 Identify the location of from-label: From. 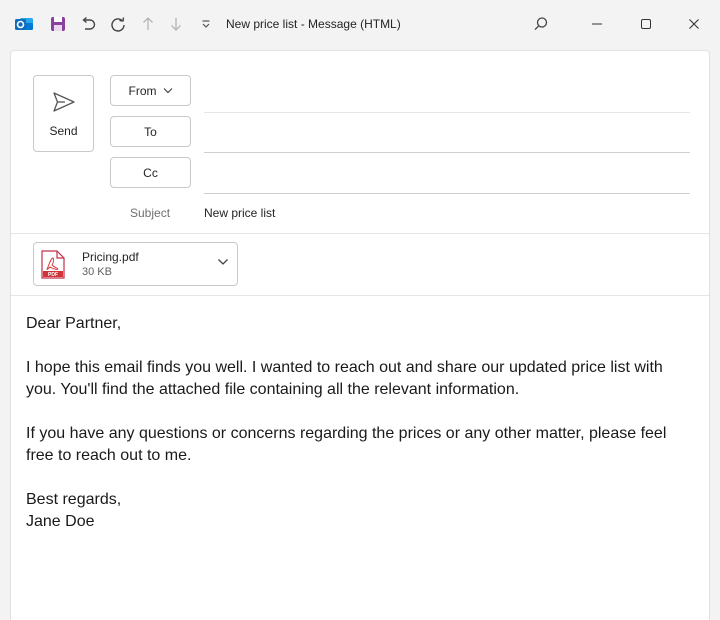
(142, 90).